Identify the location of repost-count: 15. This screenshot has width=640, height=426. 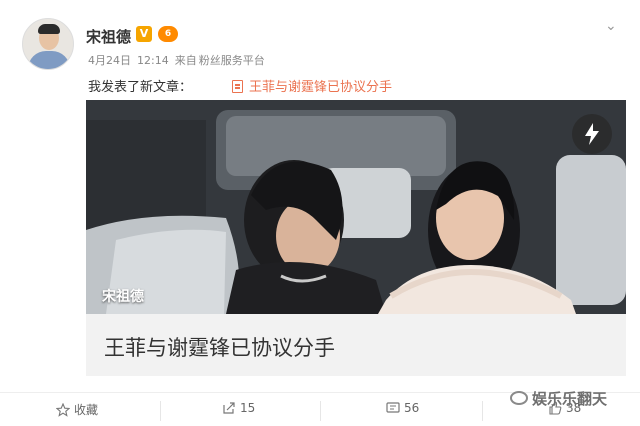
(248, 408).